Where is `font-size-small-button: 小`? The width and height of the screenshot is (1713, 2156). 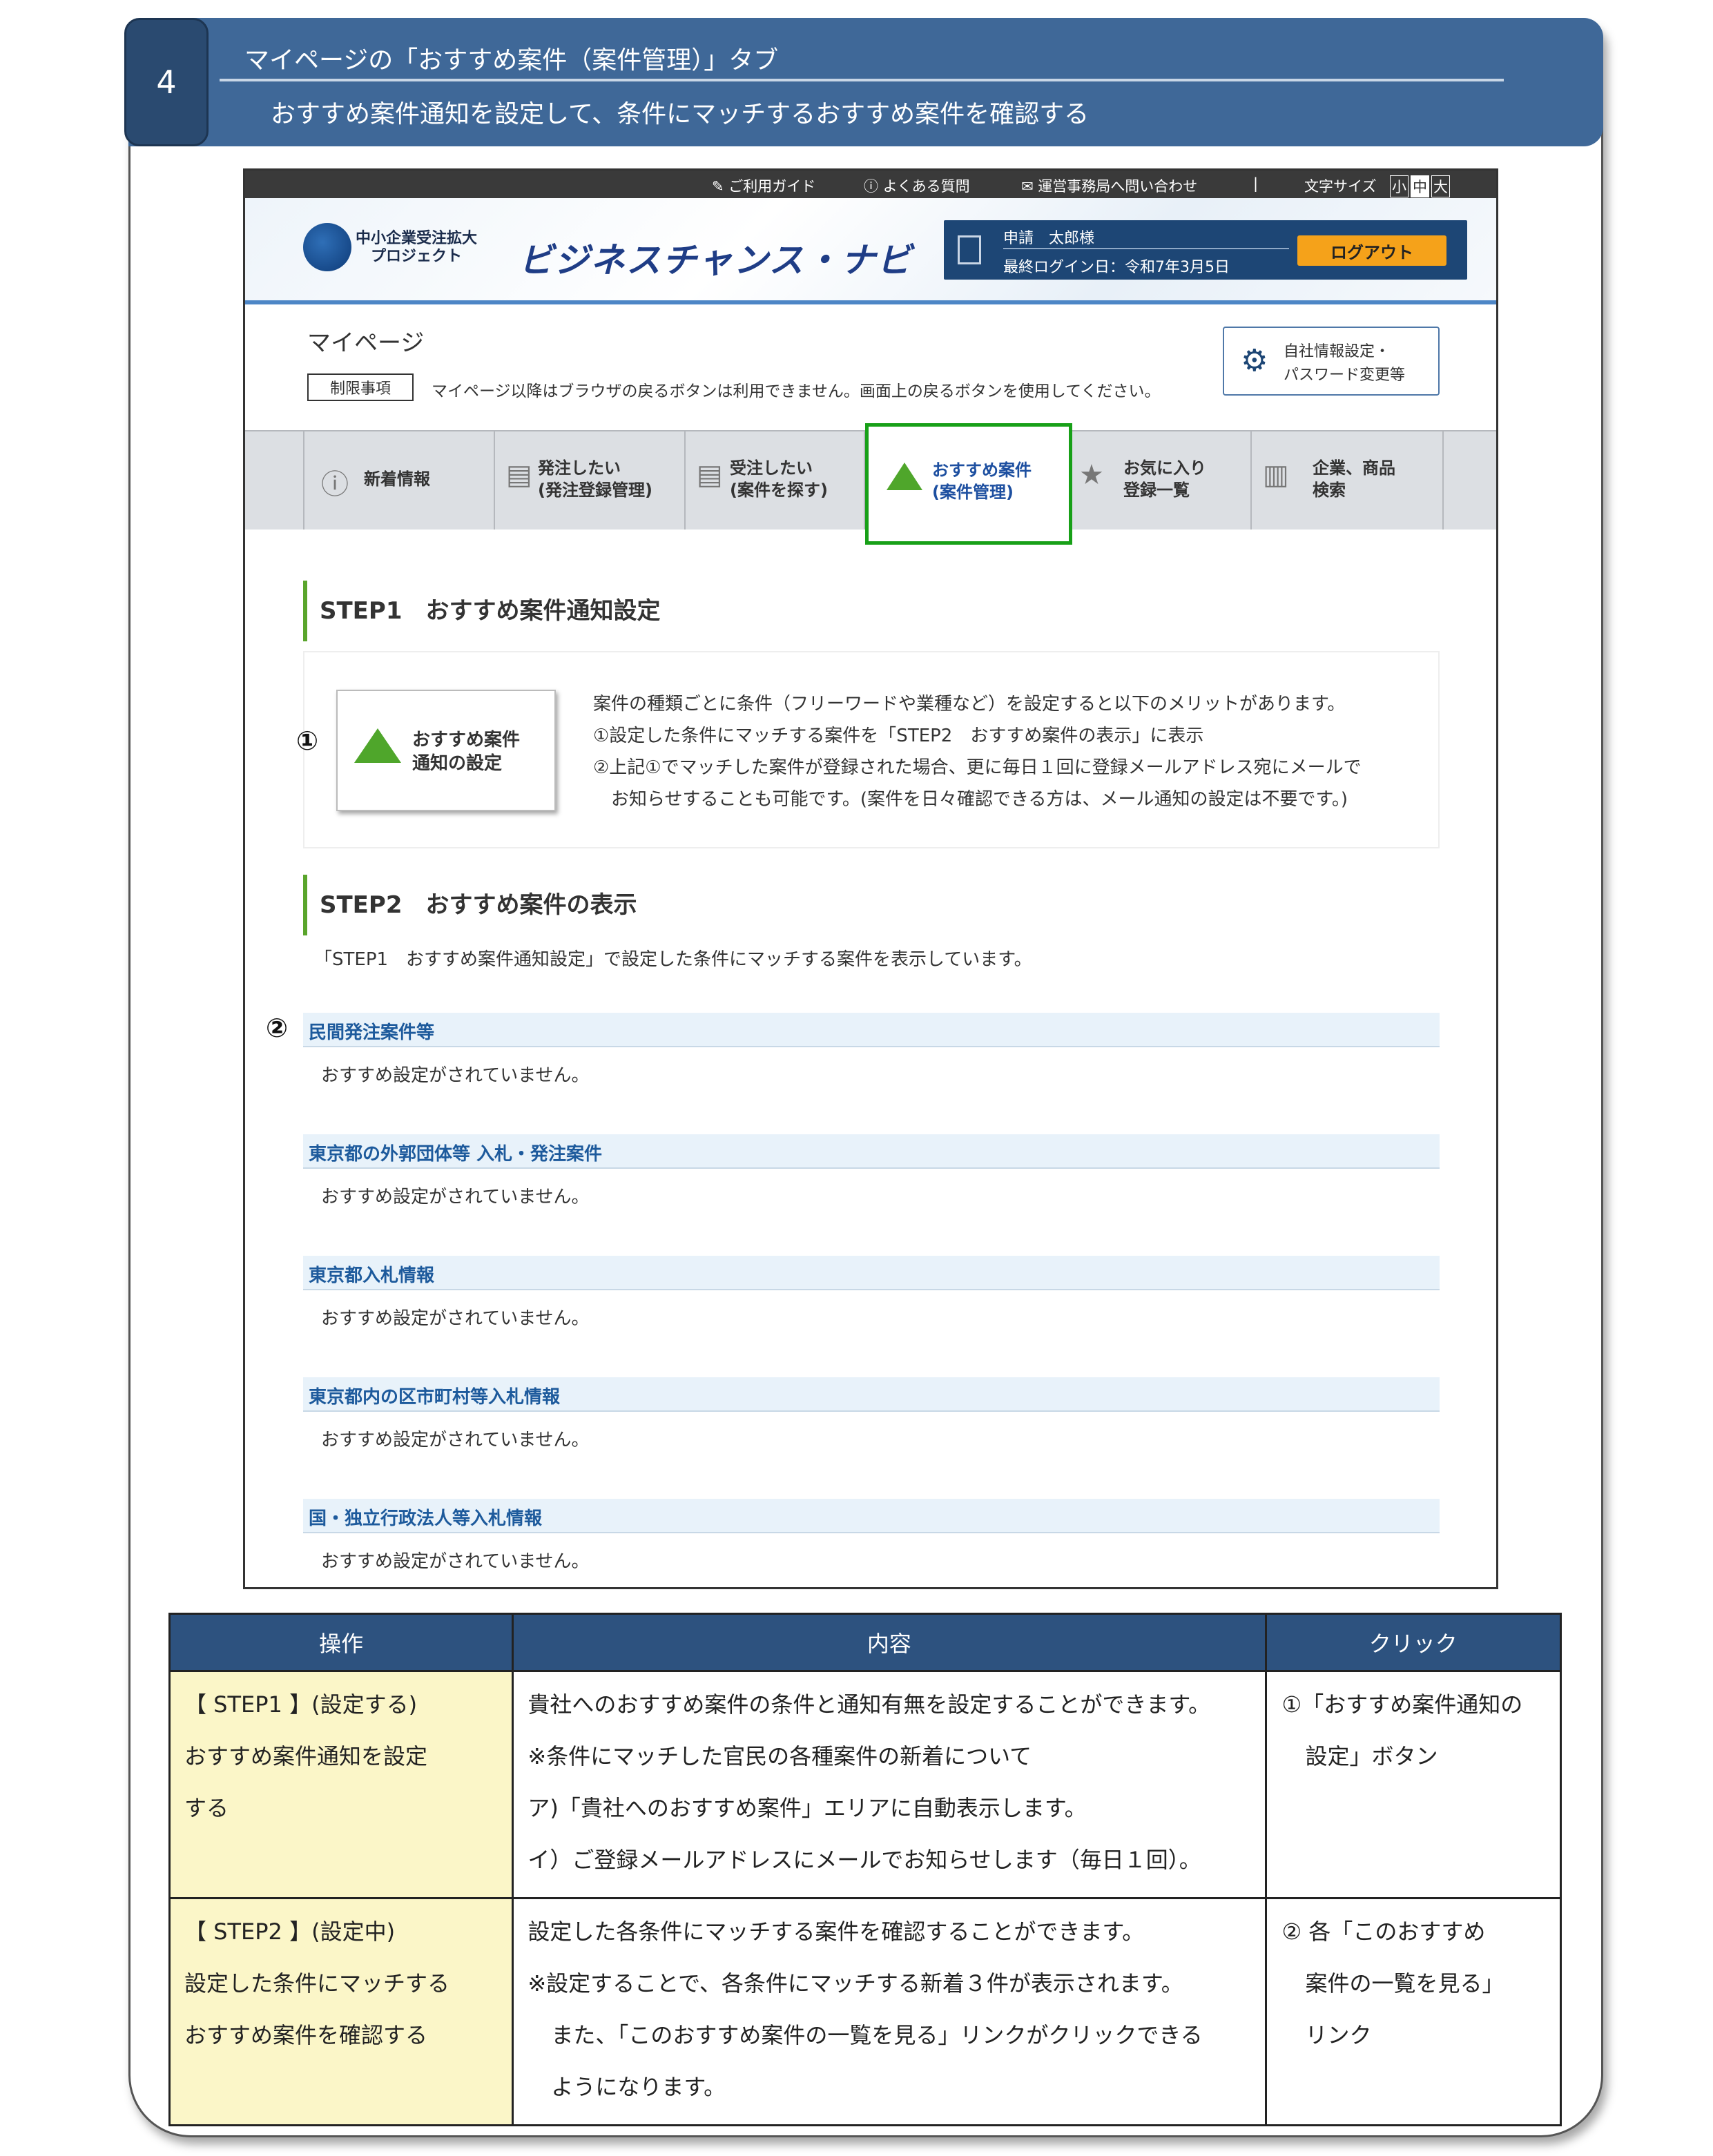 font-size-small-button: 小 is located at coordinates (1399, 186).